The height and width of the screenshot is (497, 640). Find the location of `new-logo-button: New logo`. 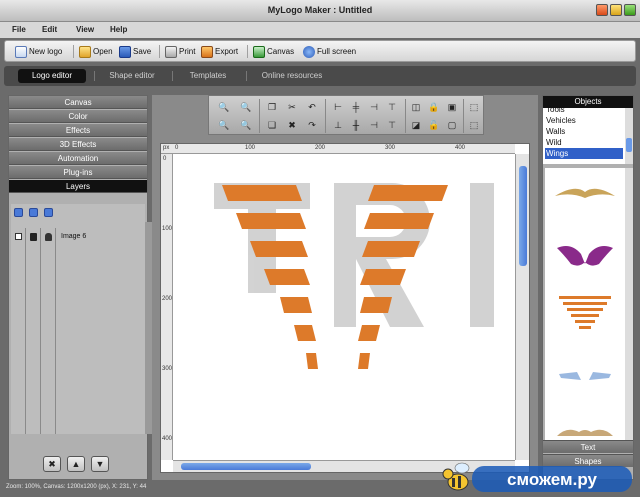

new-logo-button: New logo is located at coordinates (38, 51).